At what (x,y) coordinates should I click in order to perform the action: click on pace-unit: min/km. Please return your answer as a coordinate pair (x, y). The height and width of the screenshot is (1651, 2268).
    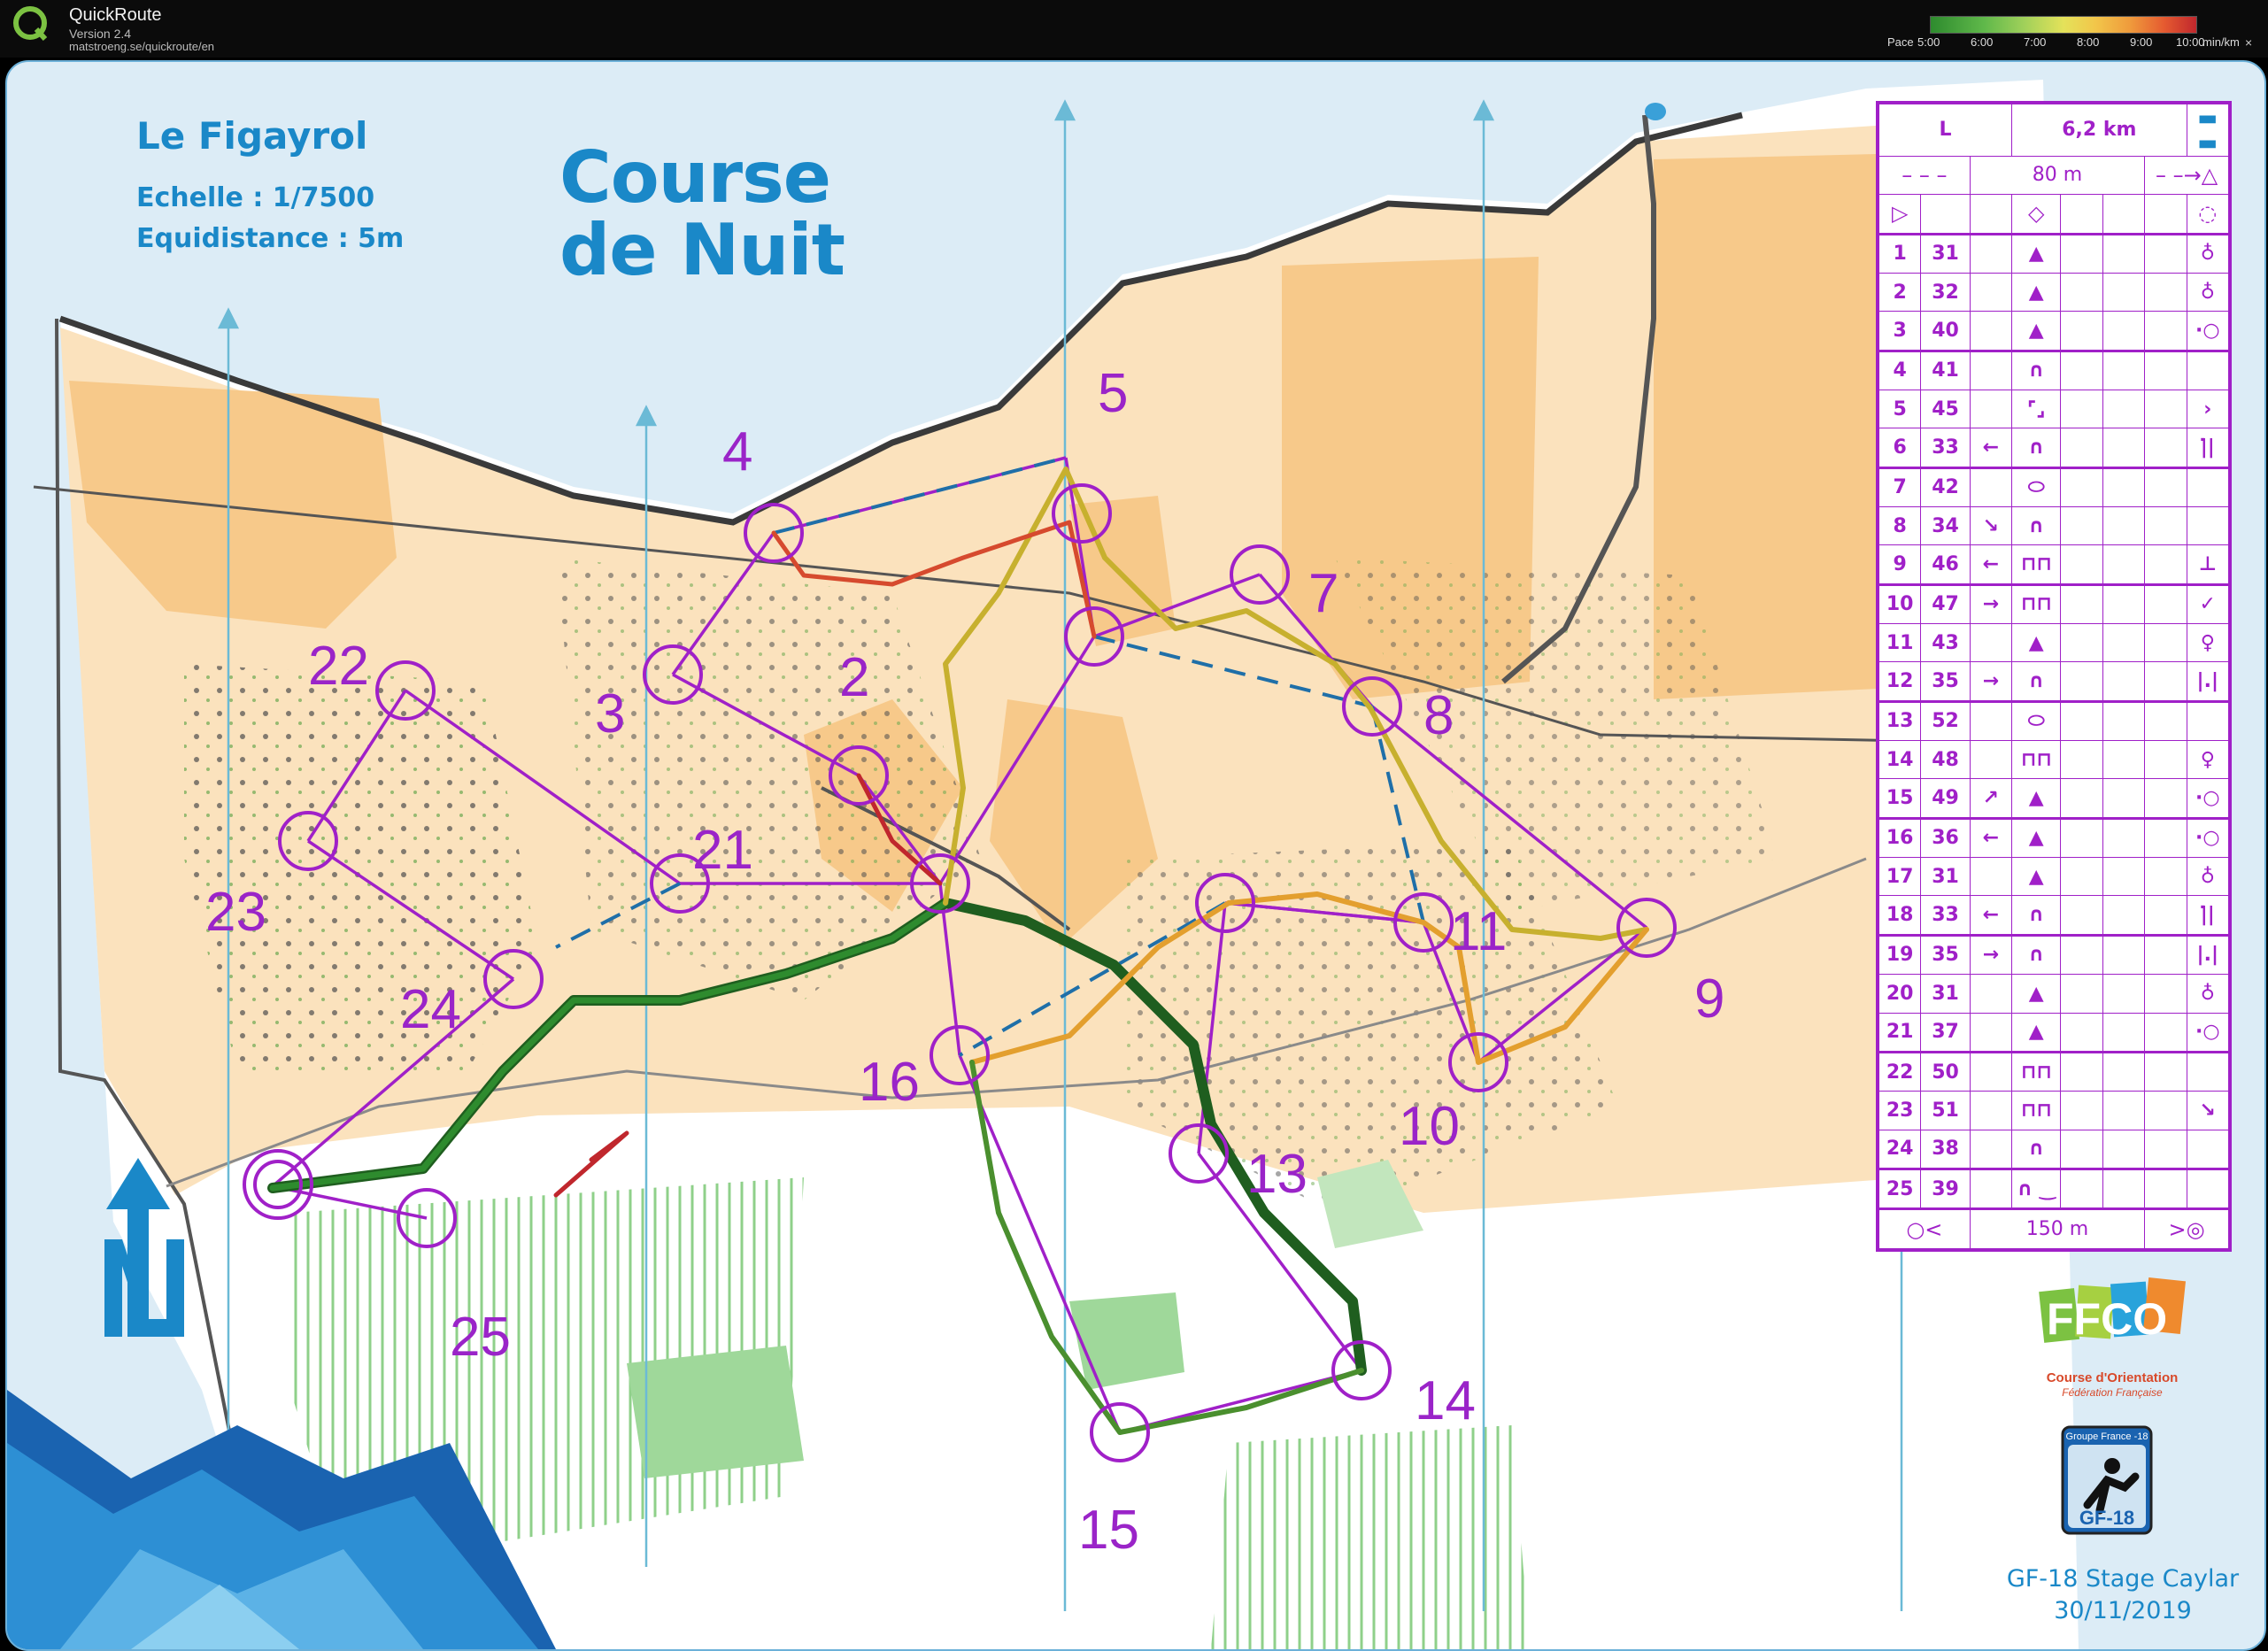
    Looking at the image, I should click on (2221, 42).